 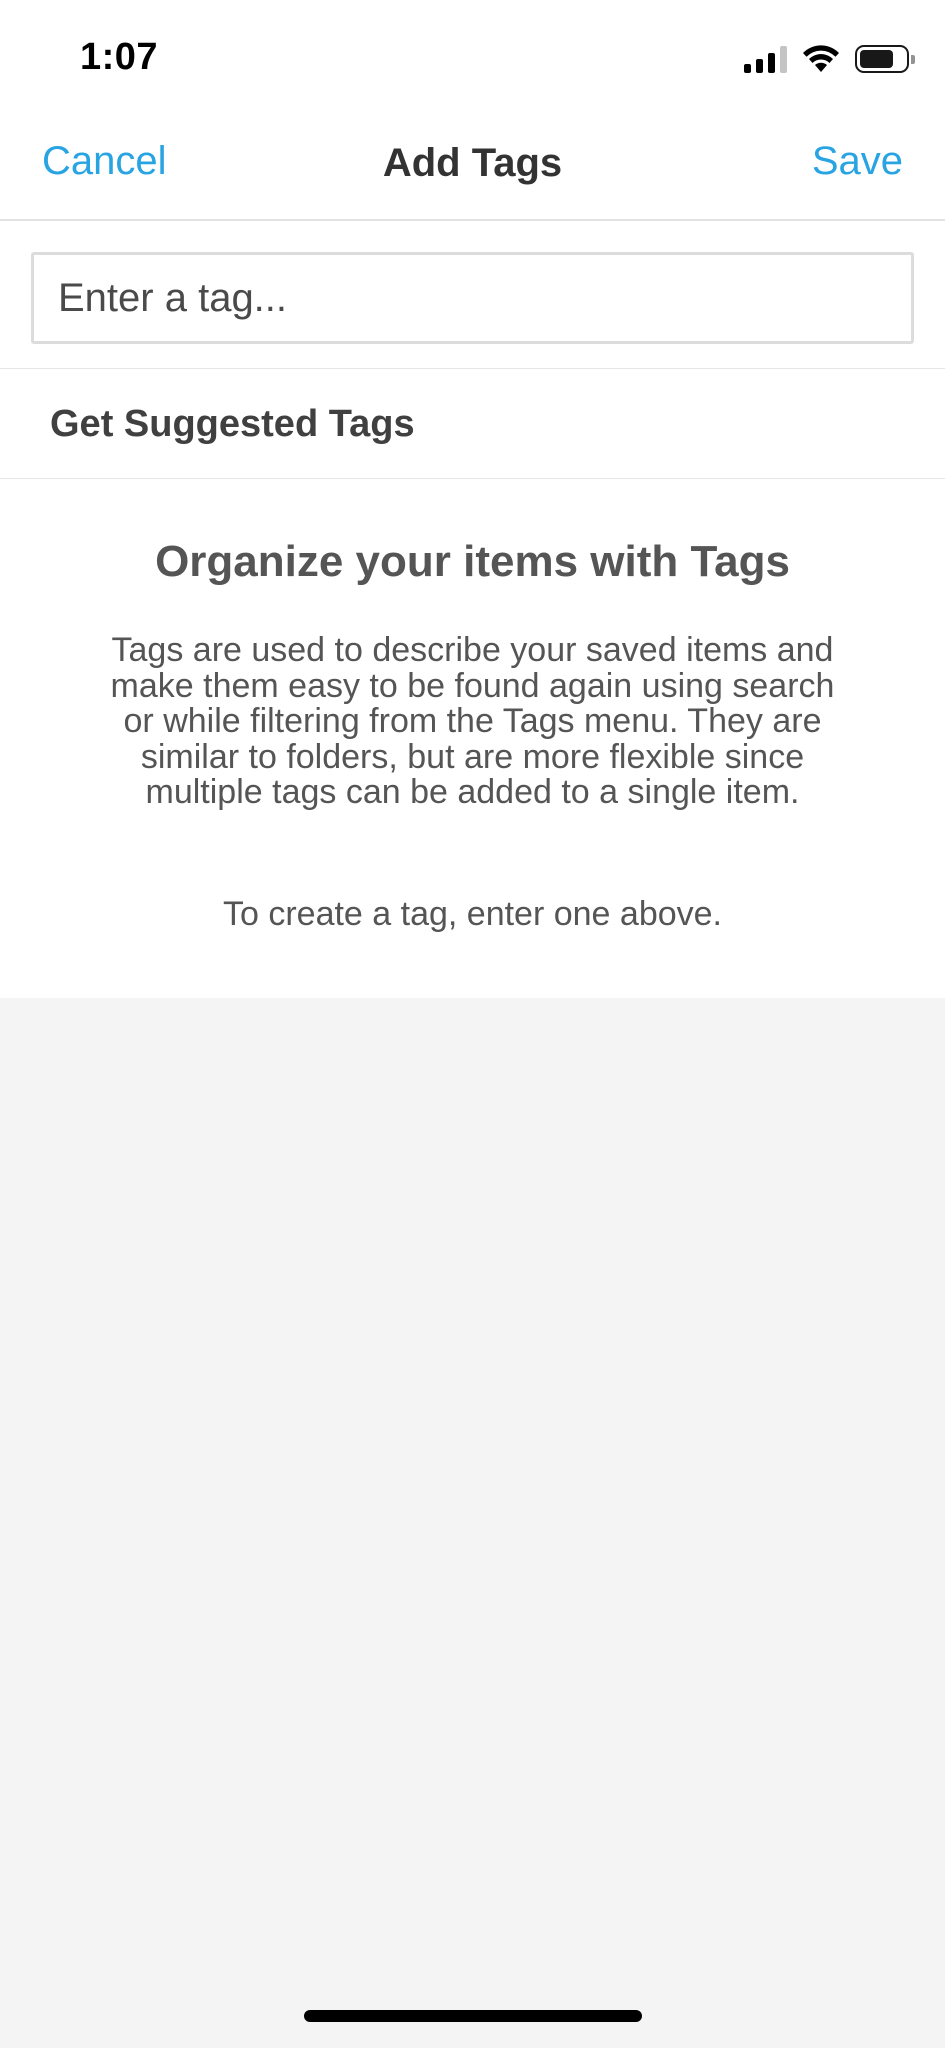 I want to click on status-icons, so click(x=829, y=59).